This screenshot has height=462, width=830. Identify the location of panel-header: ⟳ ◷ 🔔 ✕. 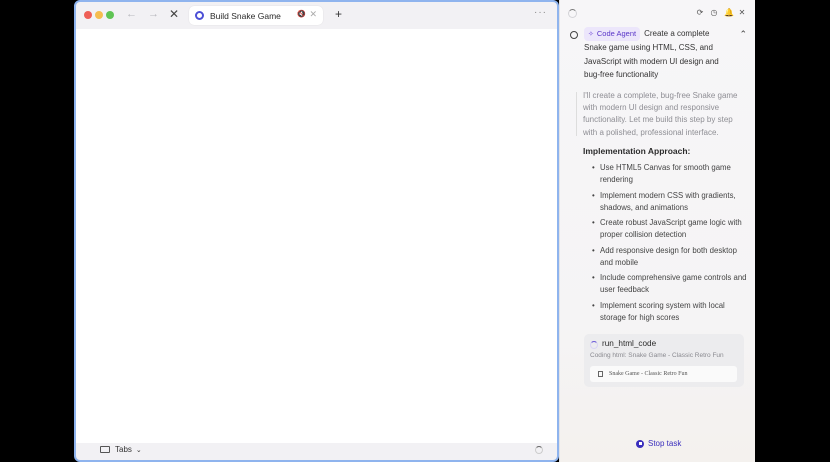
(657, 13).